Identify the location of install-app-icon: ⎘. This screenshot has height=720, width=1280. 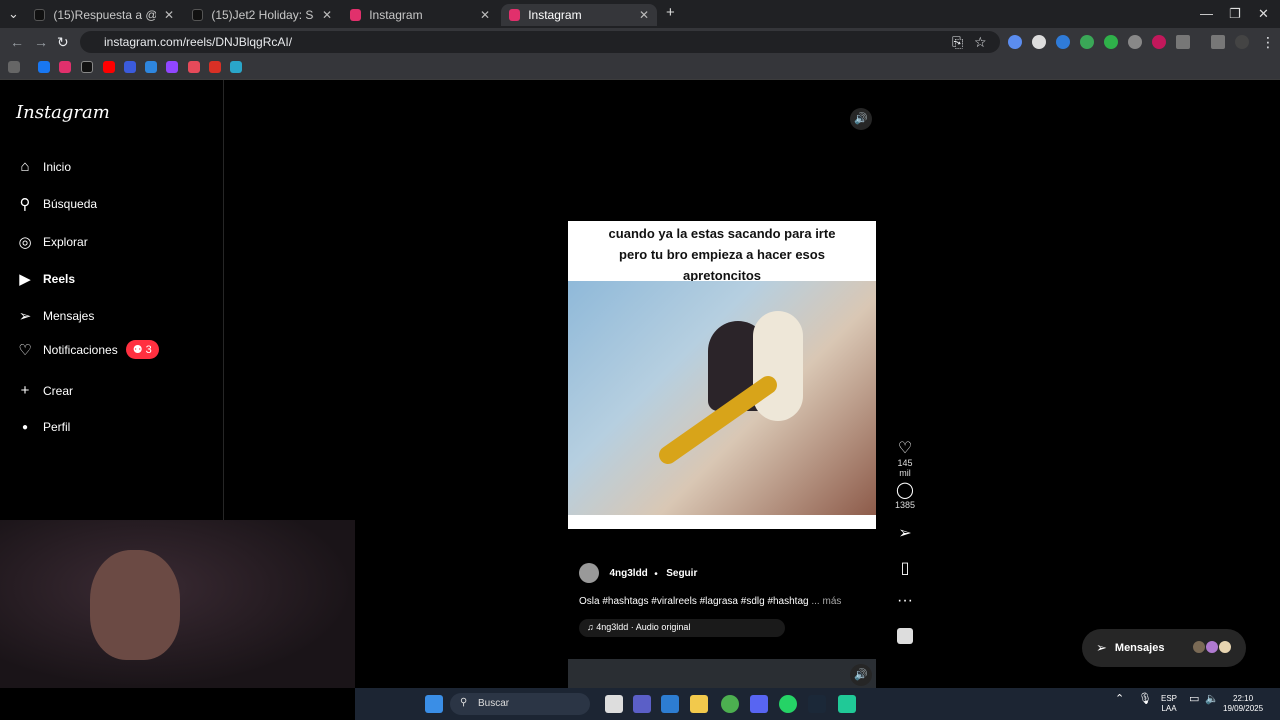
(957, 42).